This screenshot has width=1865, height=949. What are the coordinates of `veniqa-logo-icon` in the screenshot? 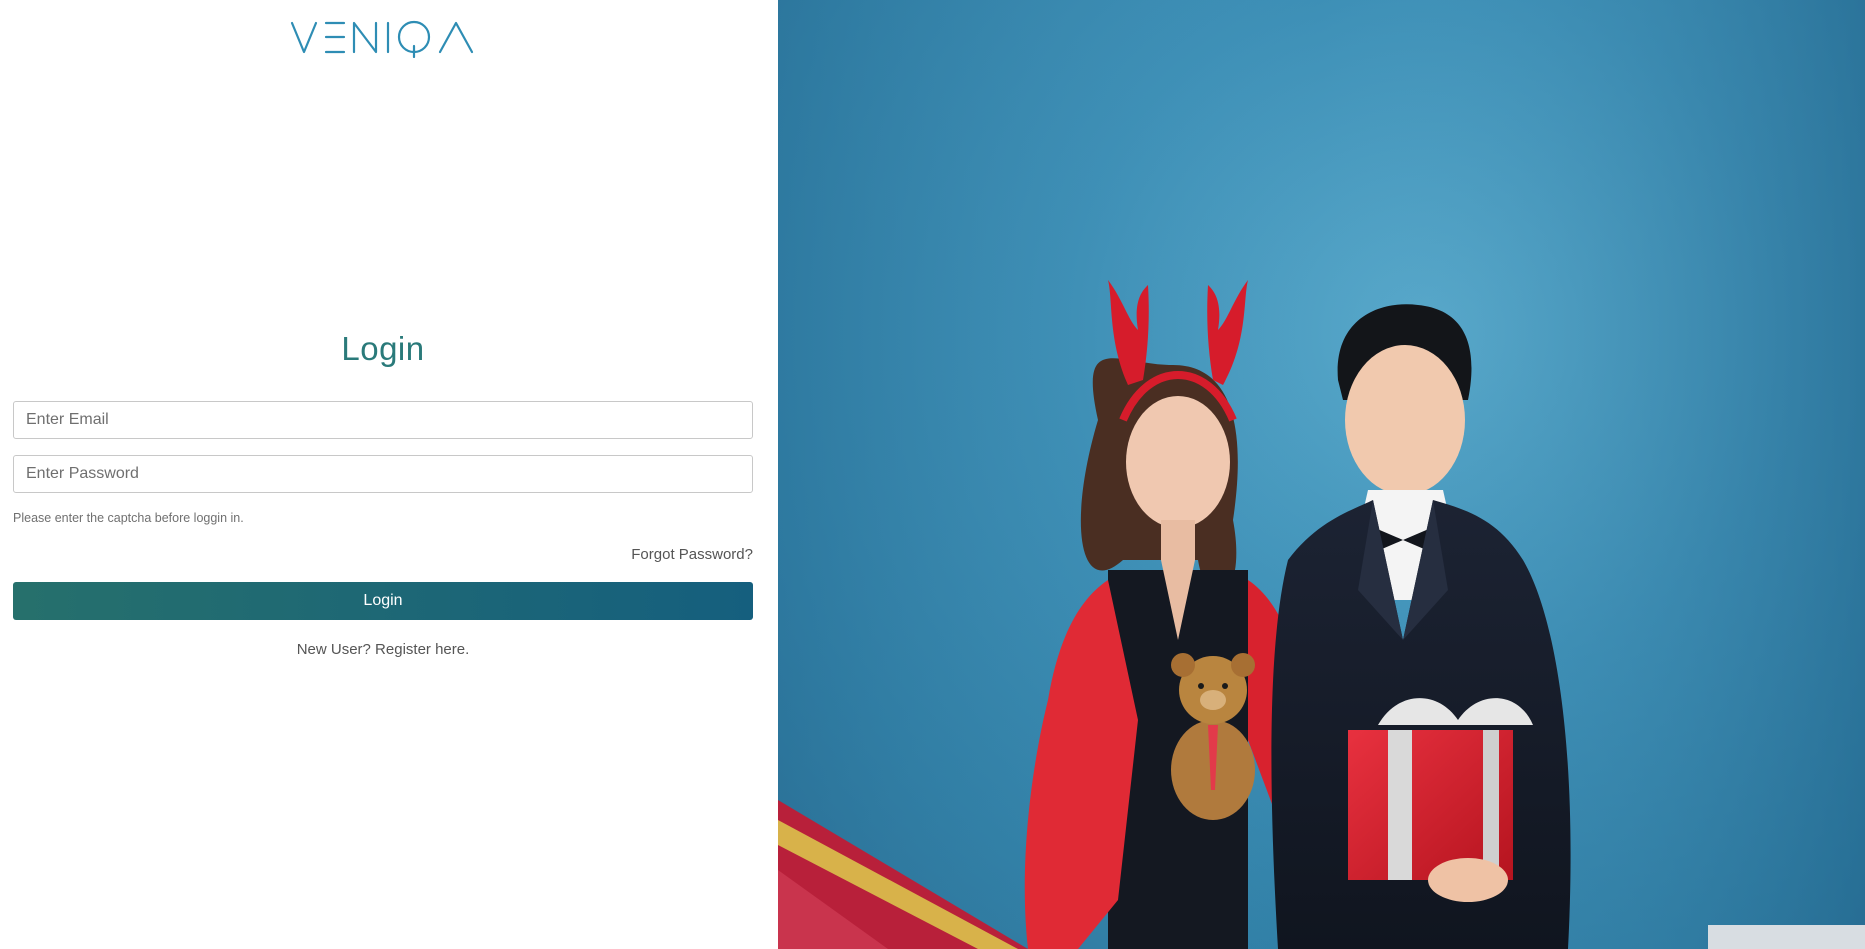 It's located at (382, 39).